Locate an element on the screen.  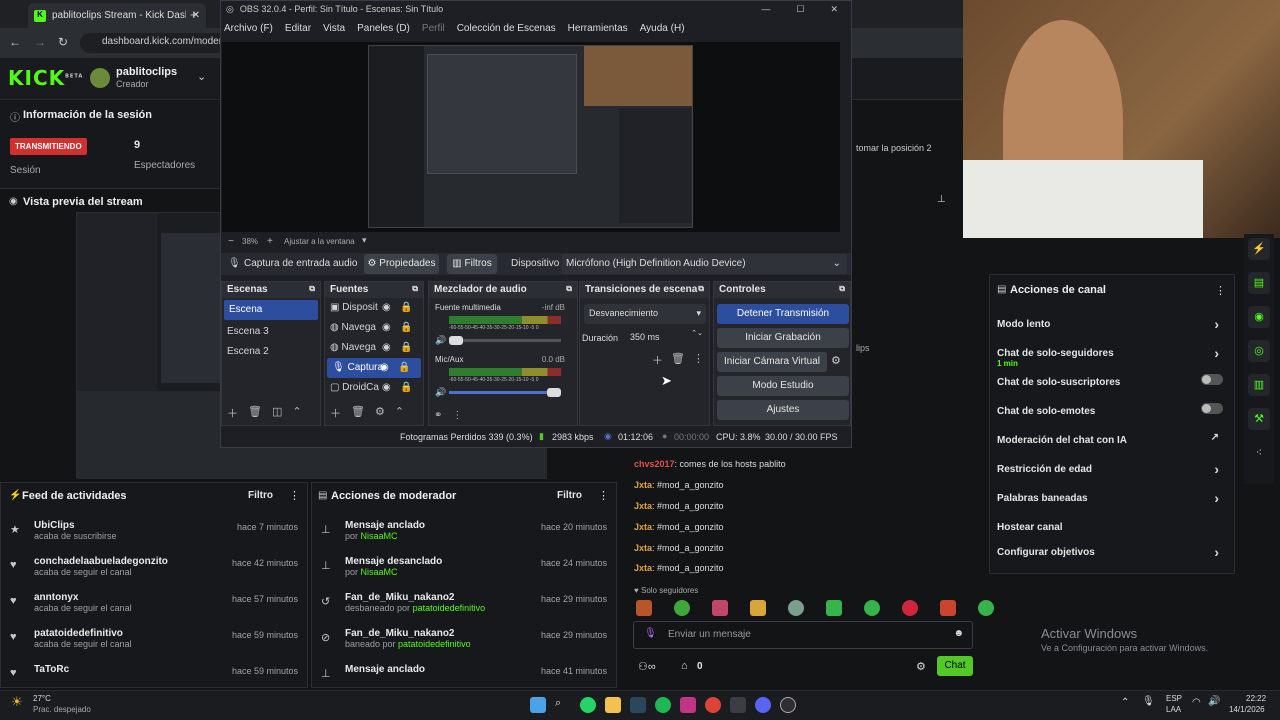
filters-button: ▥ Filtros is located at coordinates (472, 264).